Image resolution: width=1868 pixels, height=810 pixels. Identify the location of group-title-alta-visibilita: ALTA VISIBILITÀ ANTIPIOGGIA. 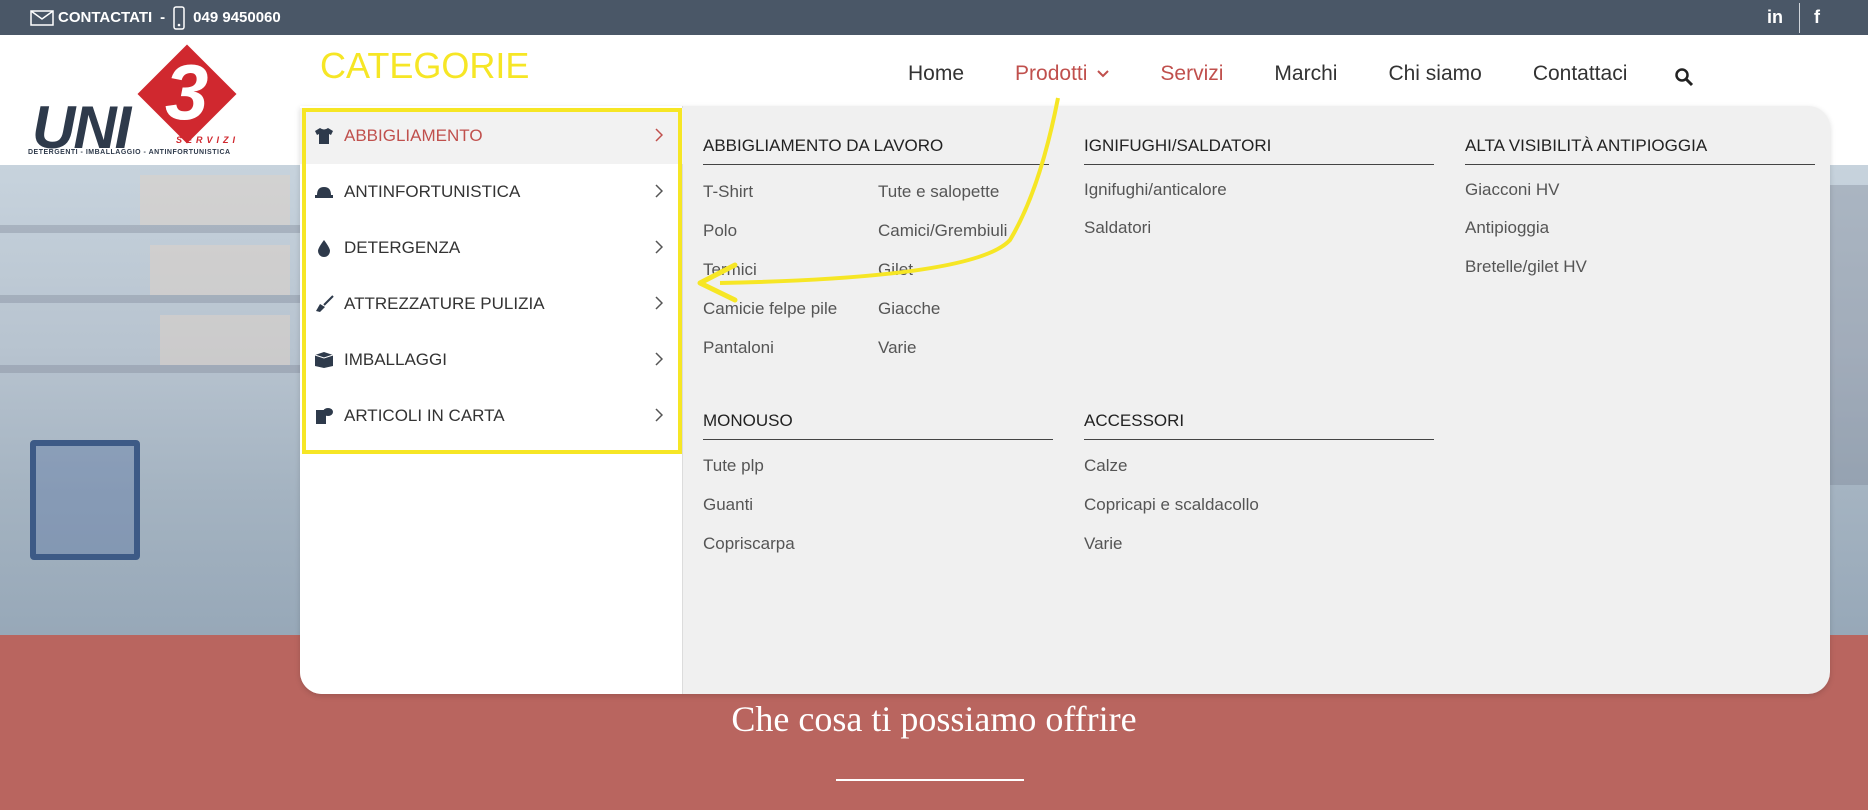
(1640, 150).